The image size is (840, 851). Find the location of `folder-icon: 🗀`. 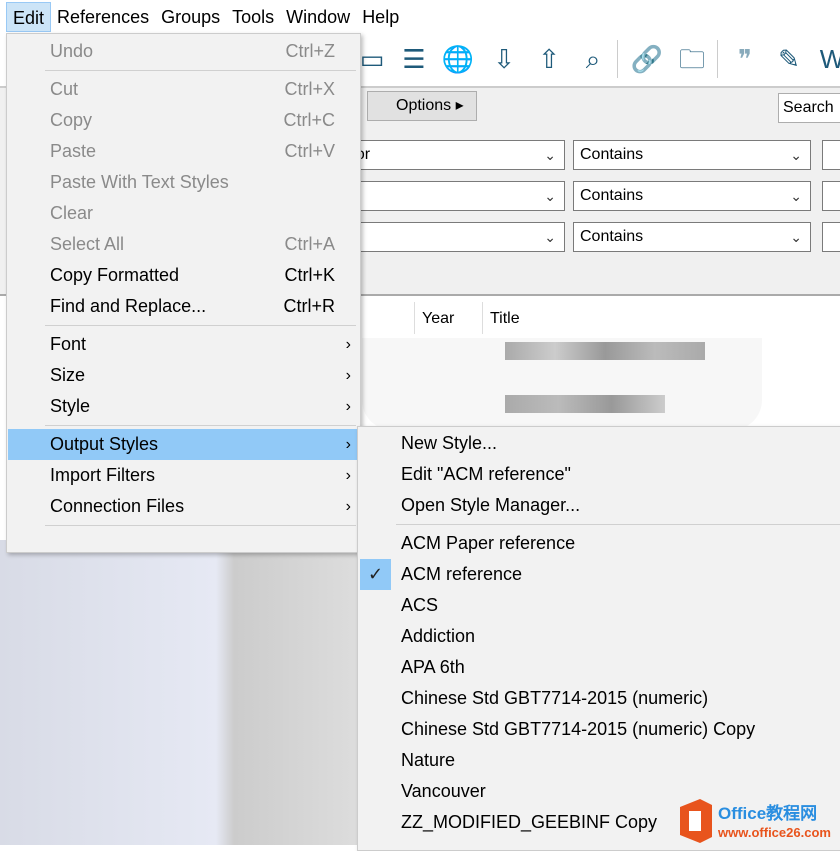

folder-icon: 🗀 is located at coordinates (692, 59).